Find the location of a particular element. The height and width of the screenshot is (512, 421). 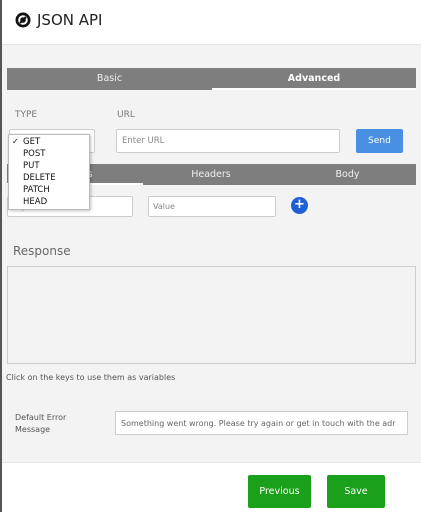

response-label: Response is located at coordinates (42, 251).